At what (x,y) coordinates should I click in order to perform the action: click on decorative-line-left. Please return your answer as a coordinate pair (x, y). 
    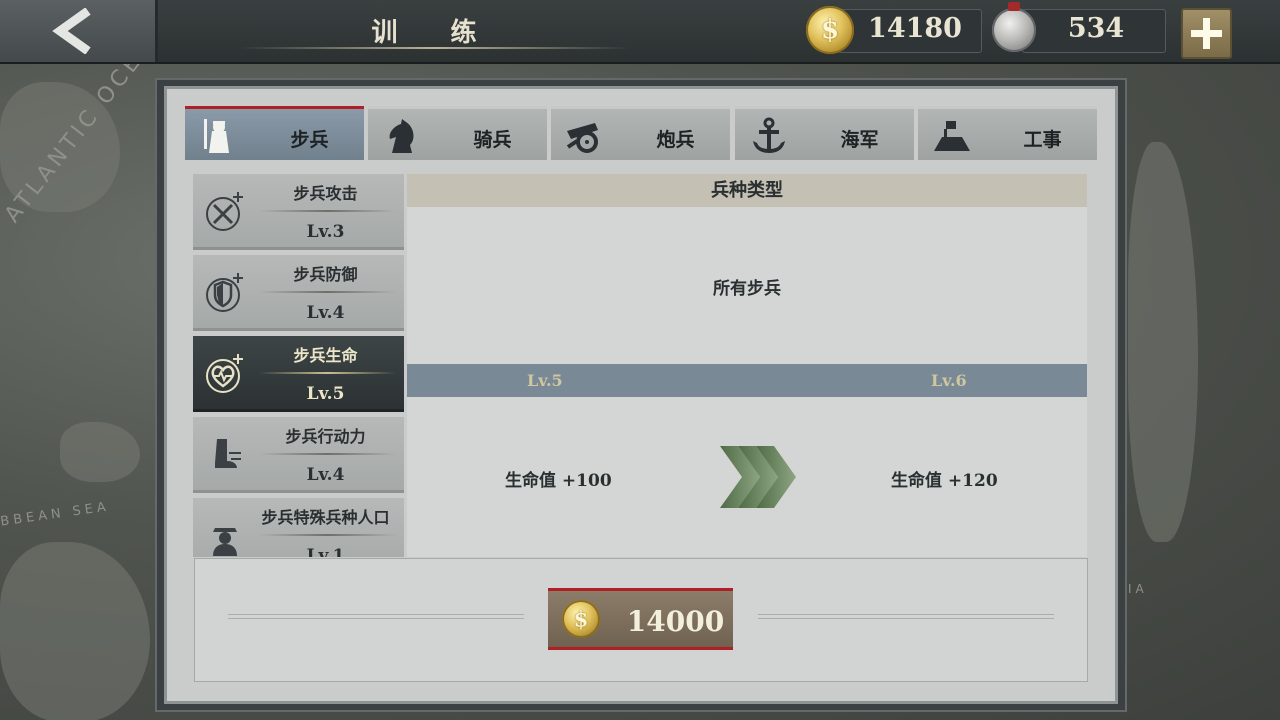
    Looking at the image, I should click on (376, 616).